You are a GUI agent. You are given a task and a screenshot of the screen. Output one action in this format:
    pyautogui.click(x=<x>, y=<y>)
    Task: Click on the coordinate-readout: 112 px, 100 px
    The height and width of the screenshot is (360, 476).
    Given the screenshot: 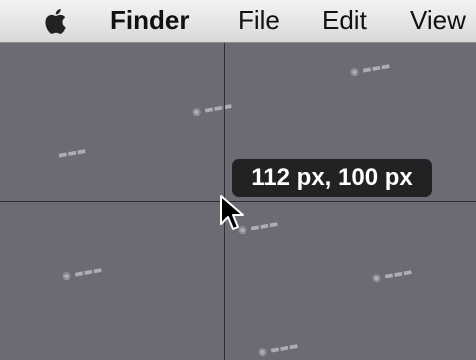 What is the action you would take?
    pyautogui.click(x=332, y=178)
    